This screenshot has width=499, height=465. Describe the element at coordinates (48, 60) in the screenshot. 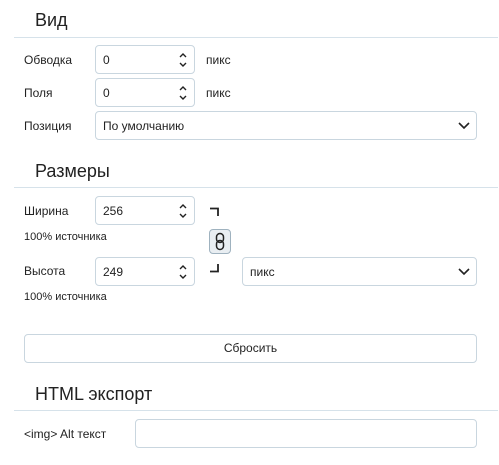

I see `stroke-label: Обводка` at that location.